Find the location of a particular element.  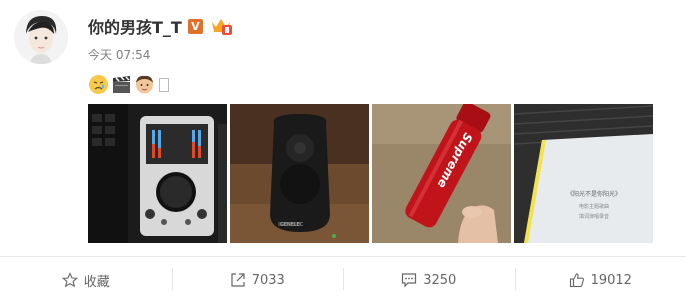

favorite-label: 收藏 is located at coordinates (96, 282).